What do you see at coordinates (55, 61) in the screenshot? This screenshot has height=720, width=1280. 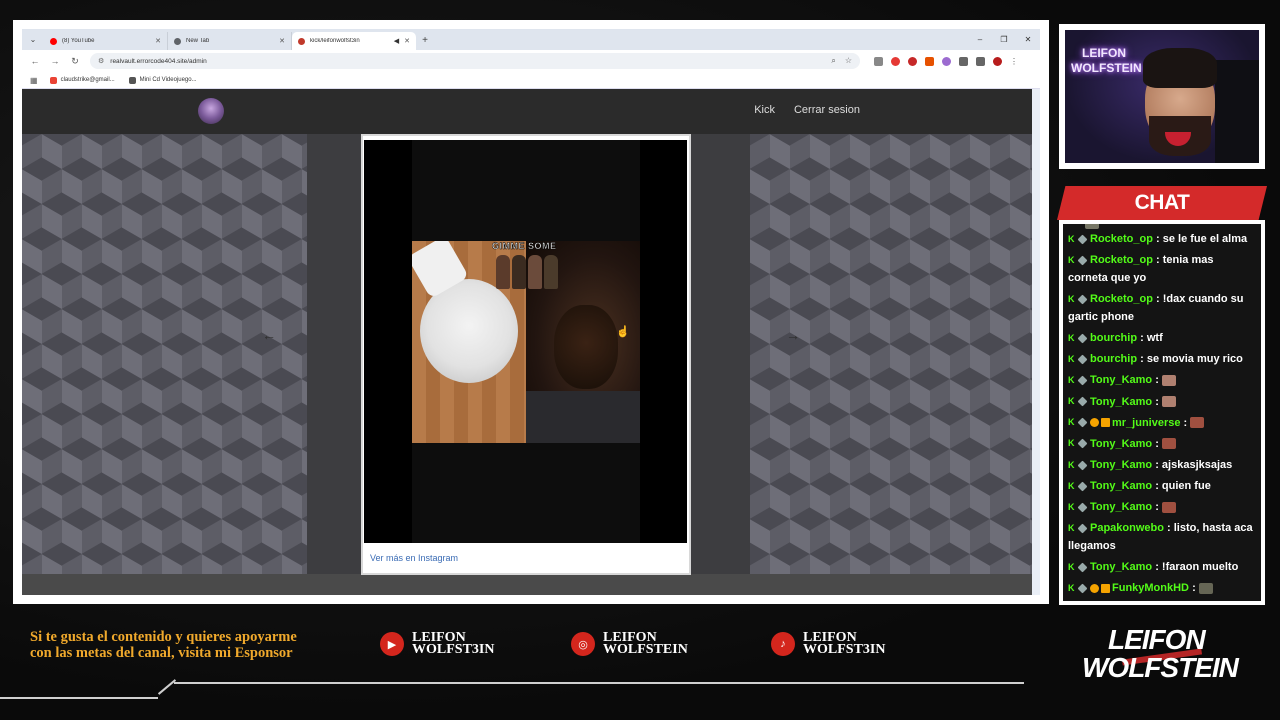 I see `forward-icon: →` at bounding box center [55, 61].